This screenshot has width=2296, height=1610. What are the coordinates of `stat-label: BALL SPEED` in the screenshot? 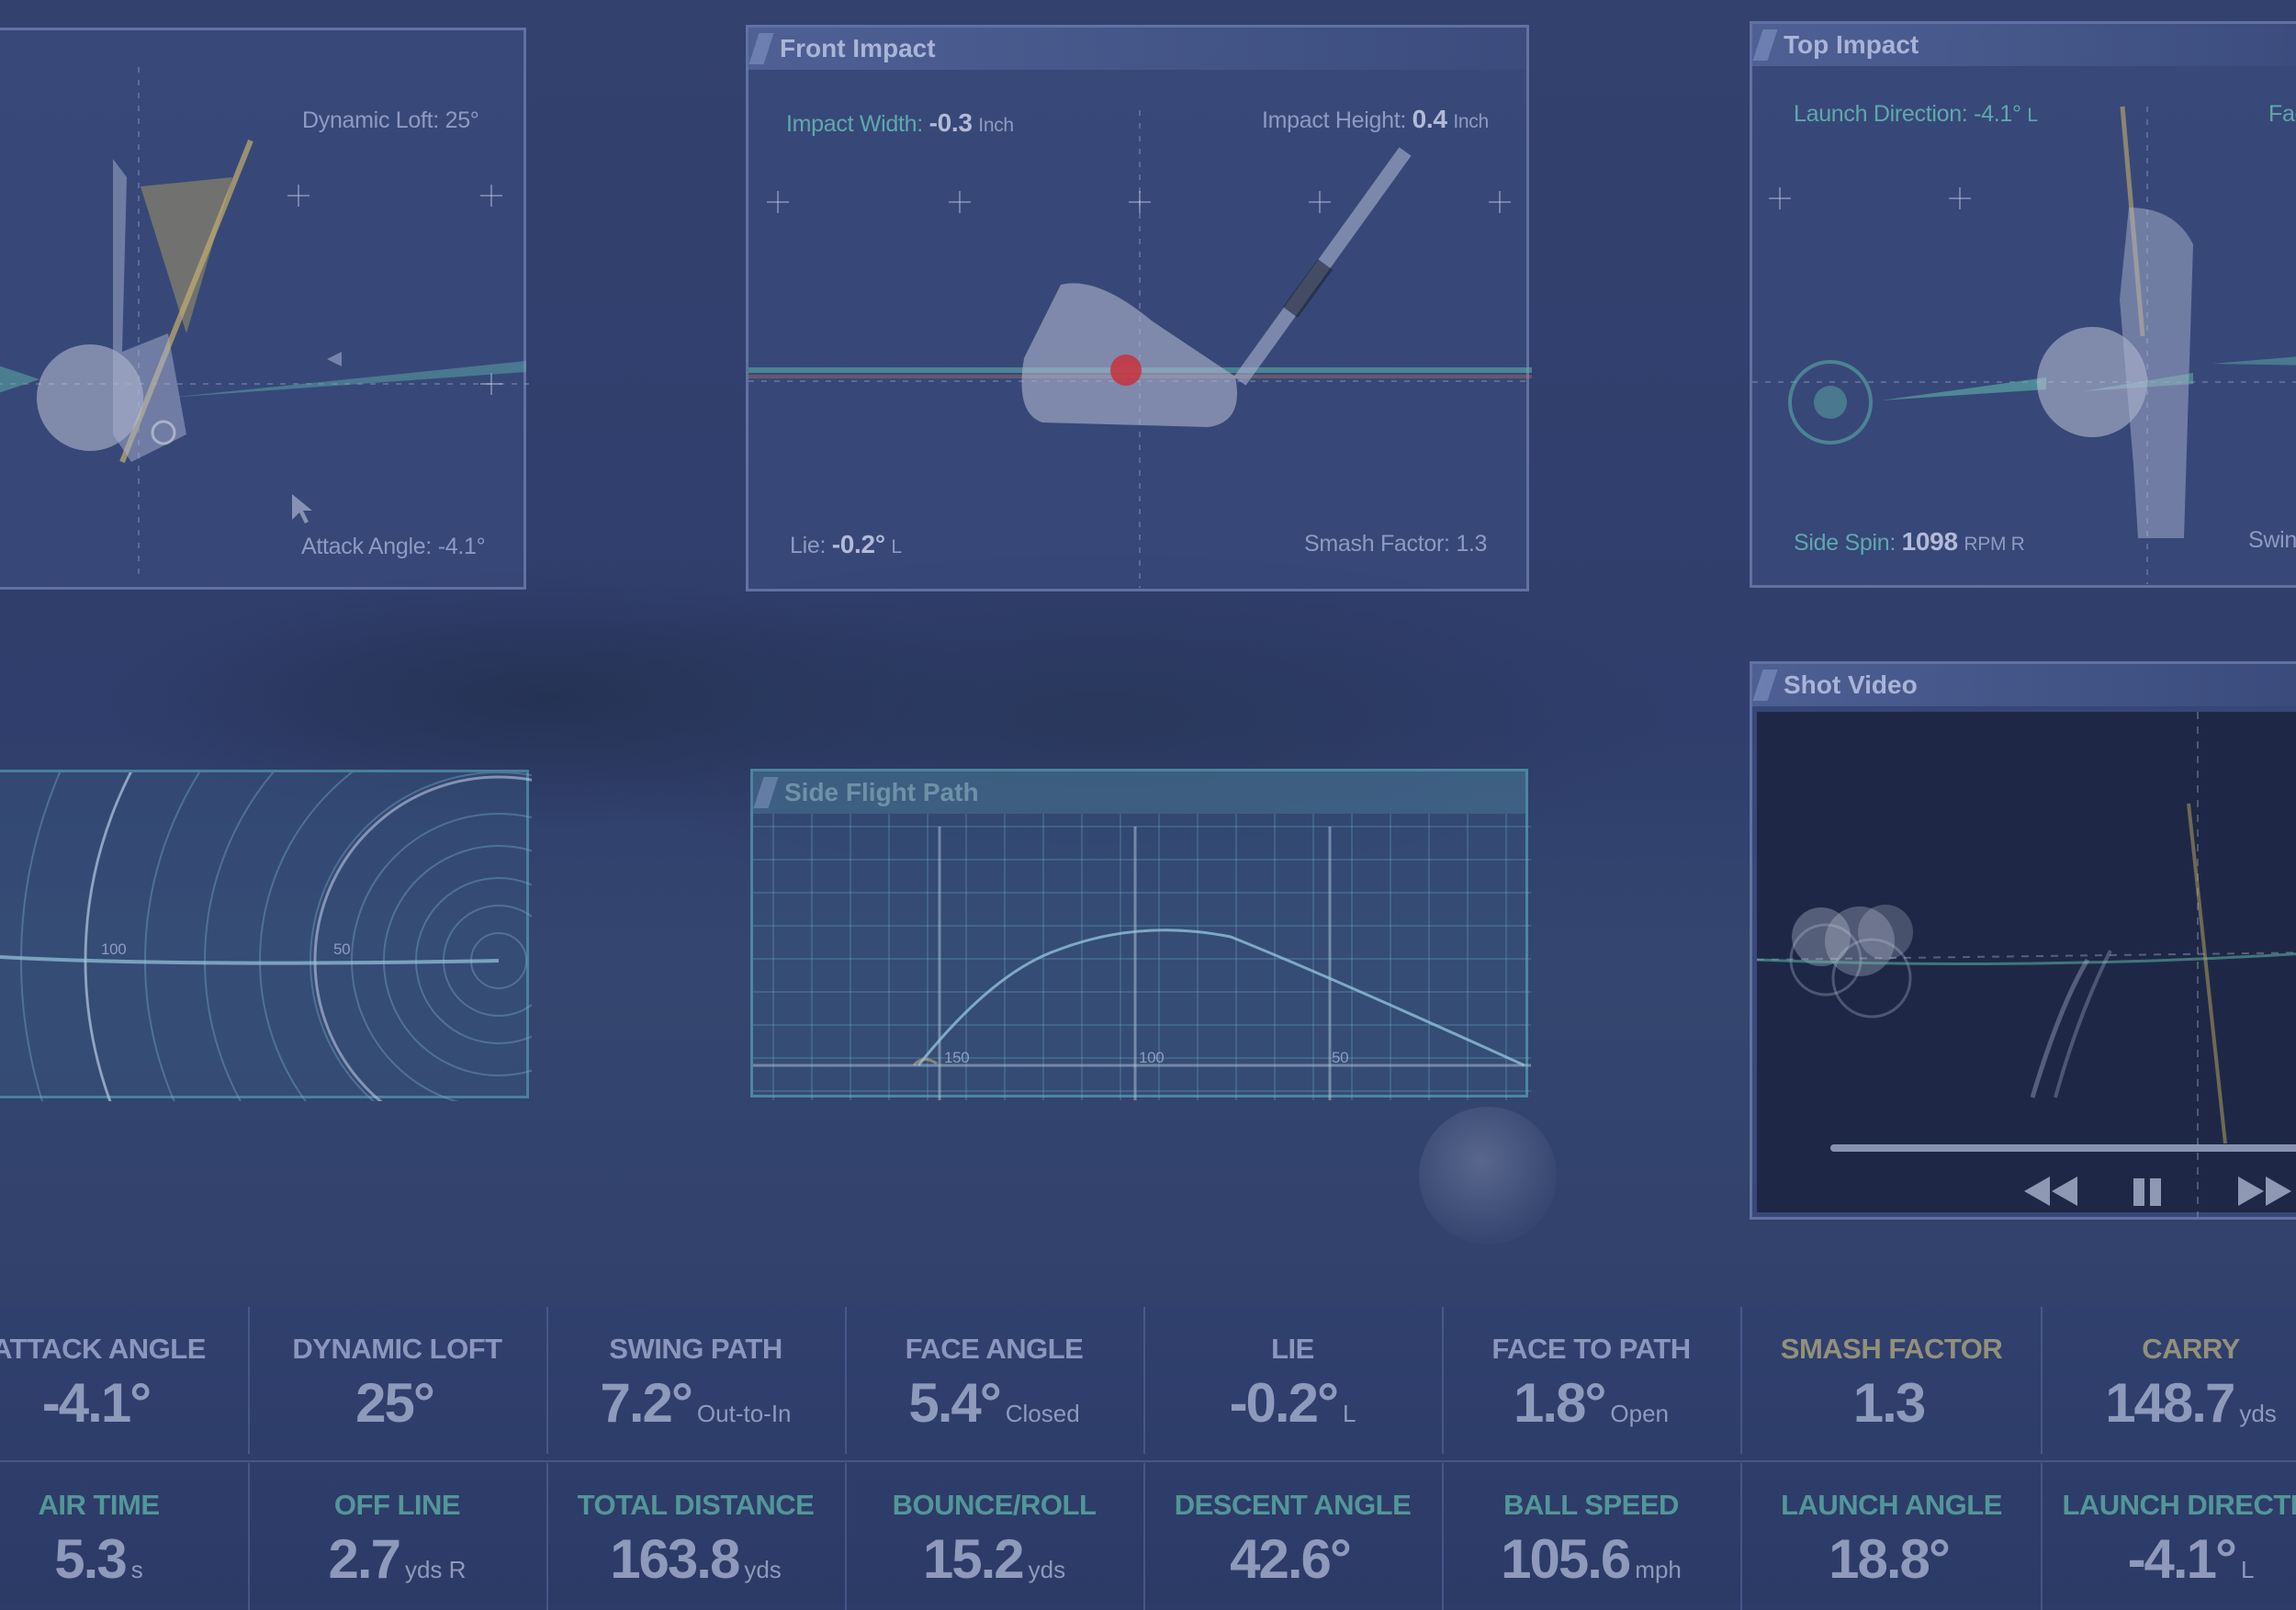 It's located at (1591, 1505).